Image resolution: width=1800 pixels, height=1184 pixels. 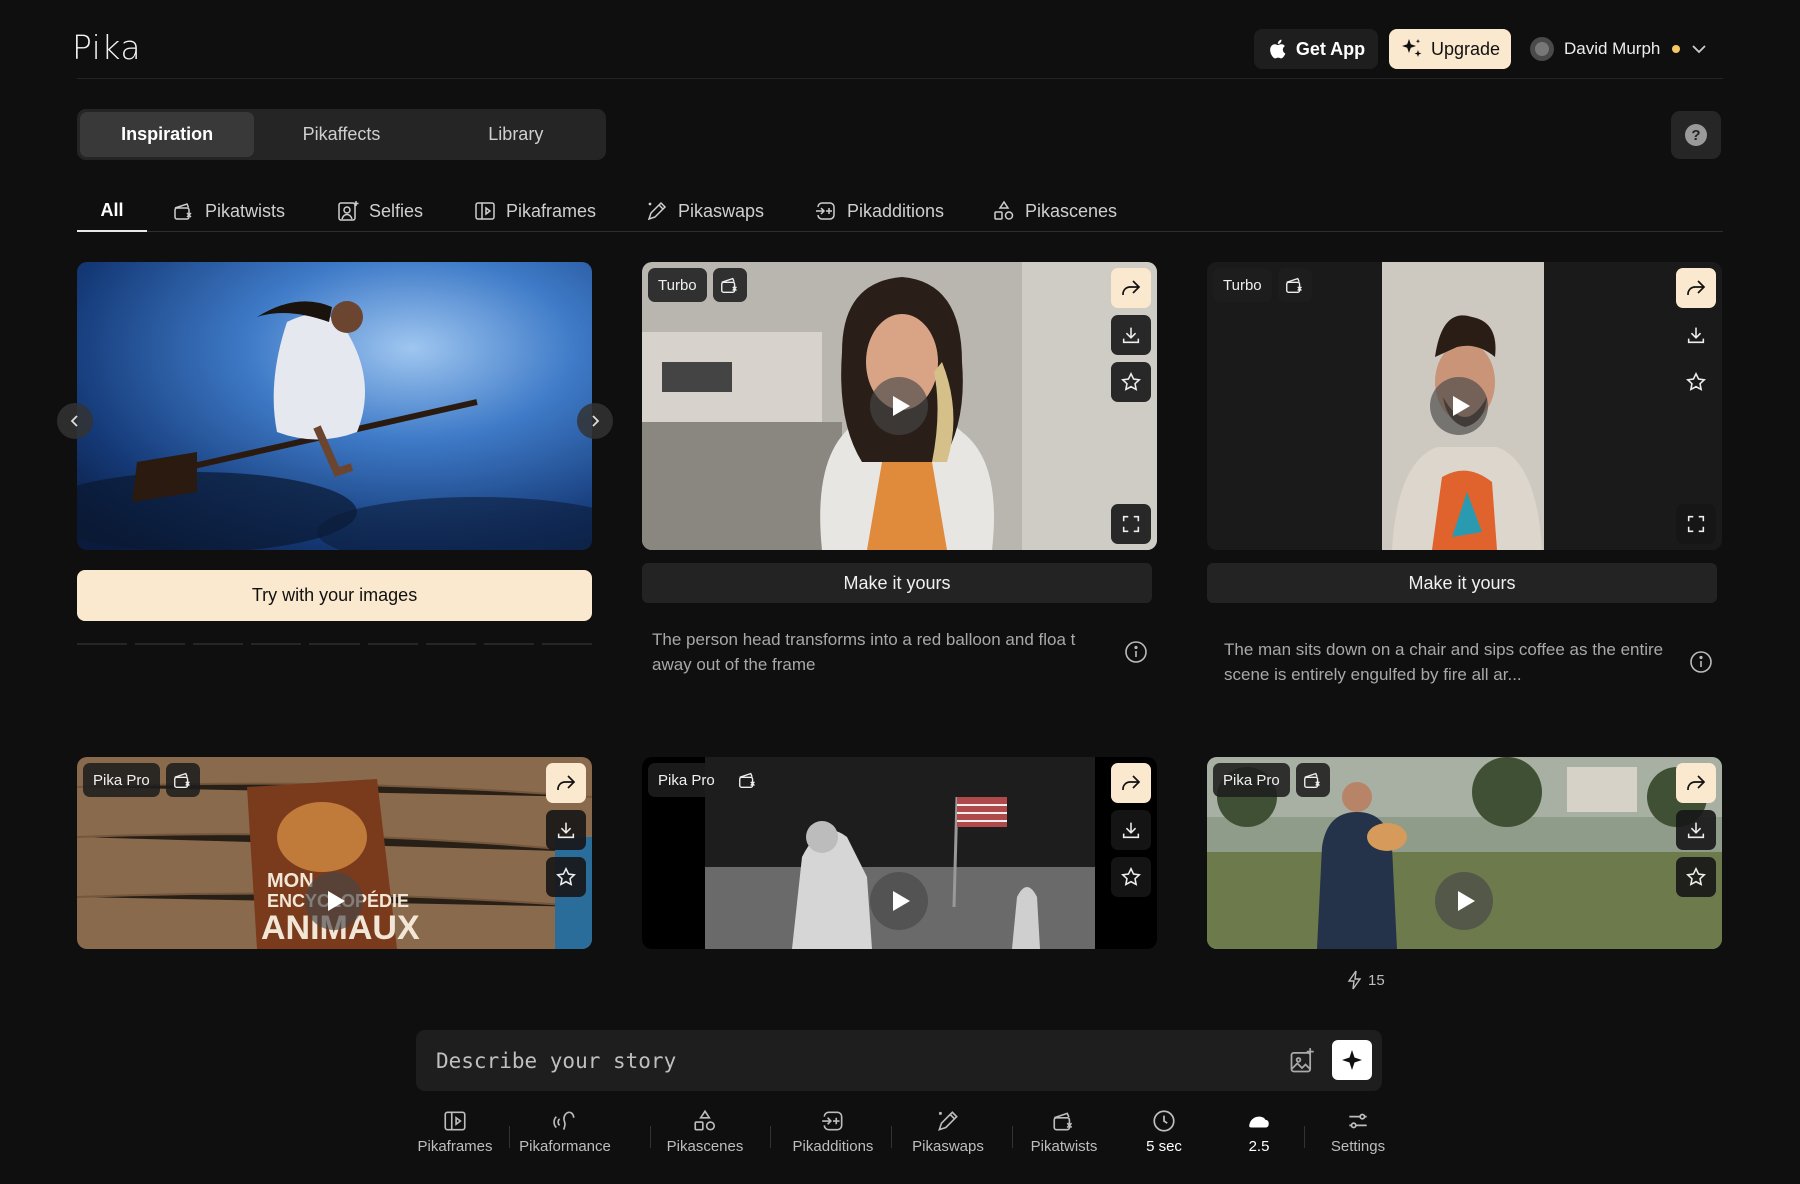 I want to click on tool-label: Settings, so click(x=1358, y=1146).